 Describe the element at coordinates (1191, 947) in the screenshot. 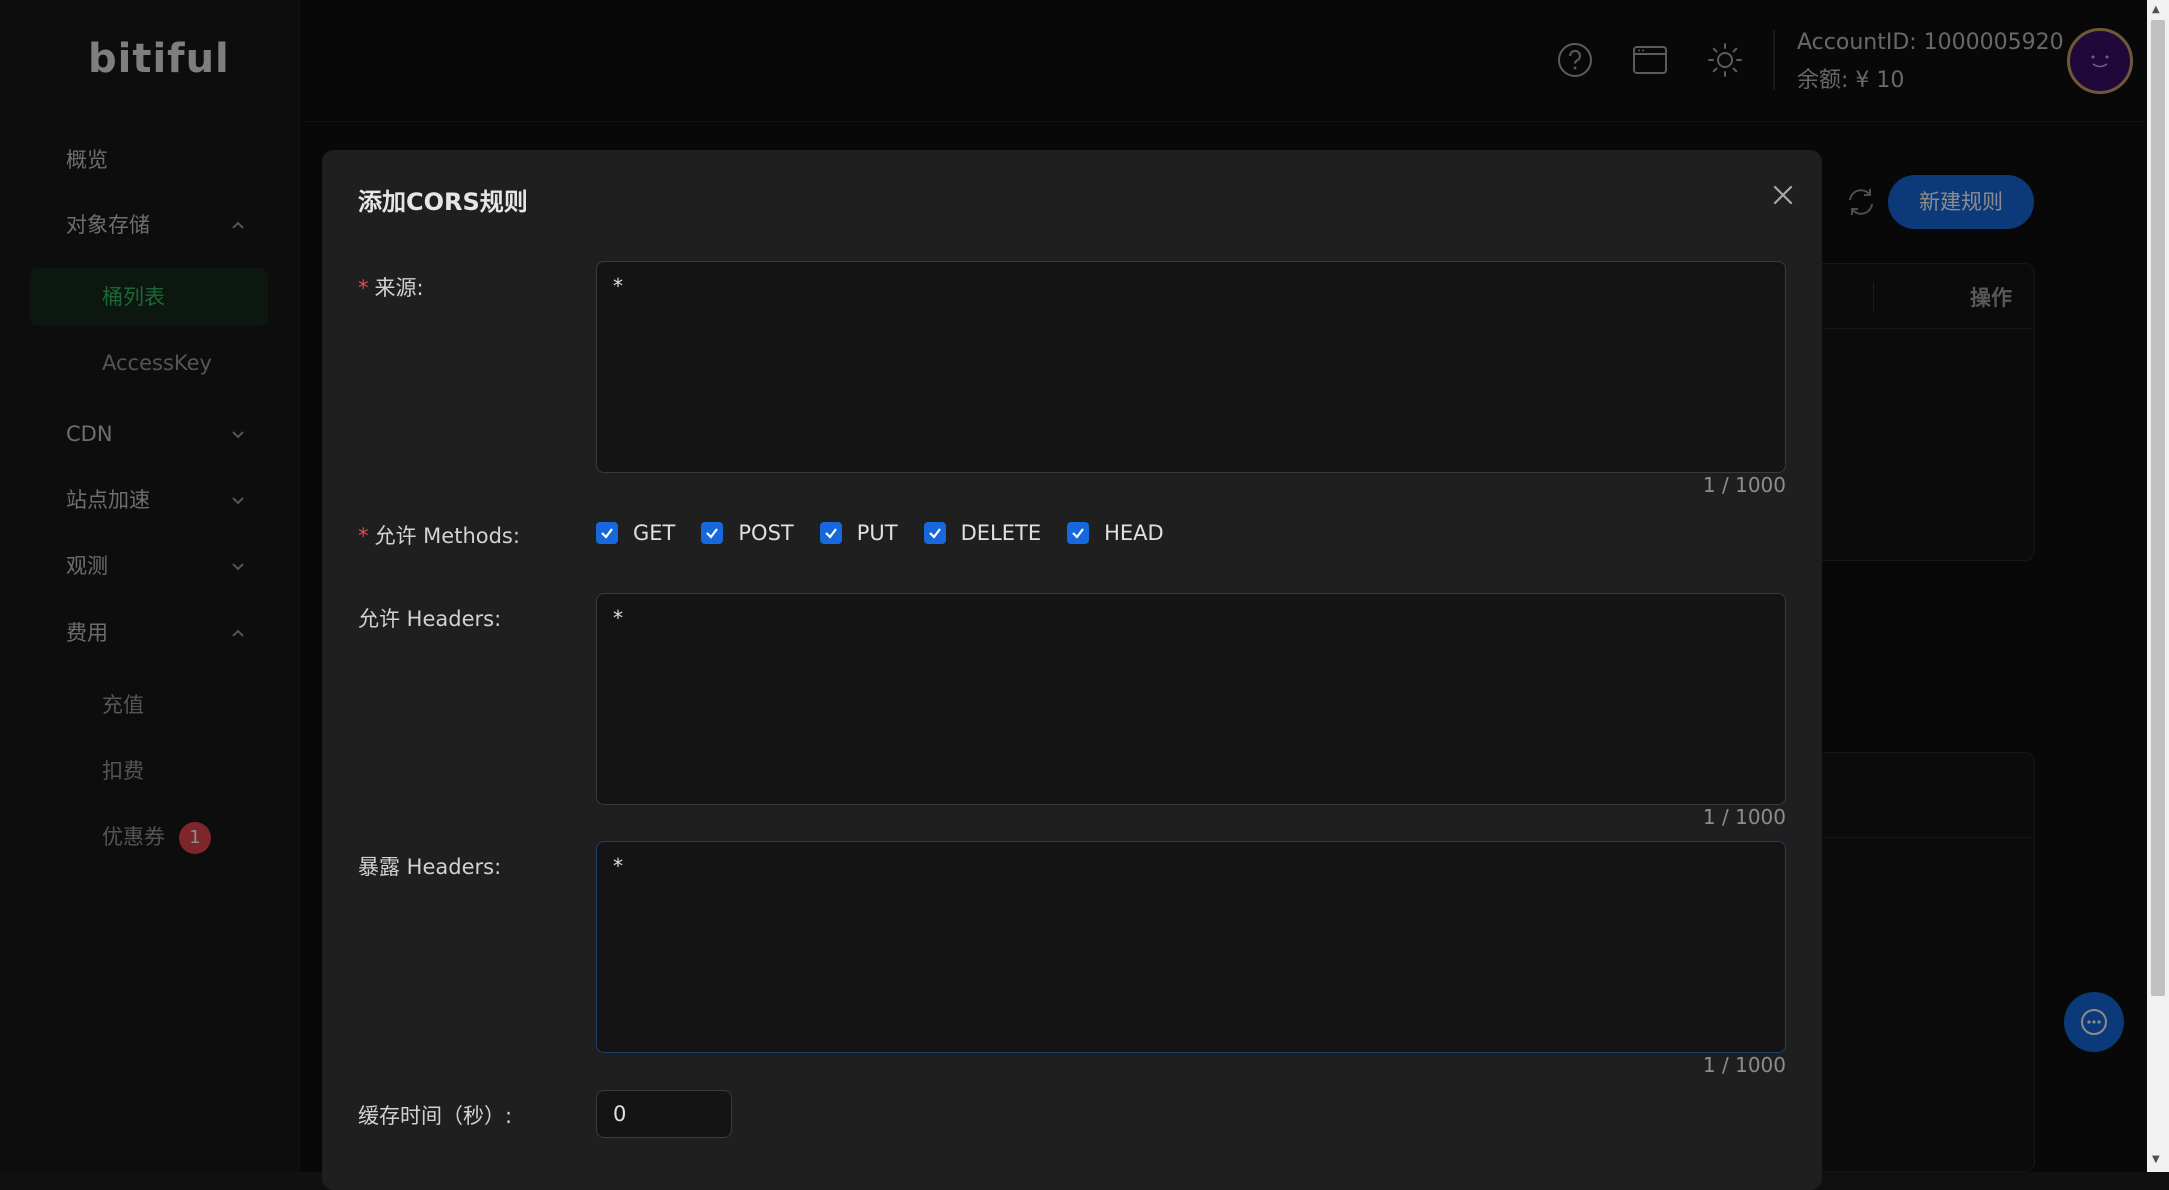

I see `expose-headers-textarea` at that location.